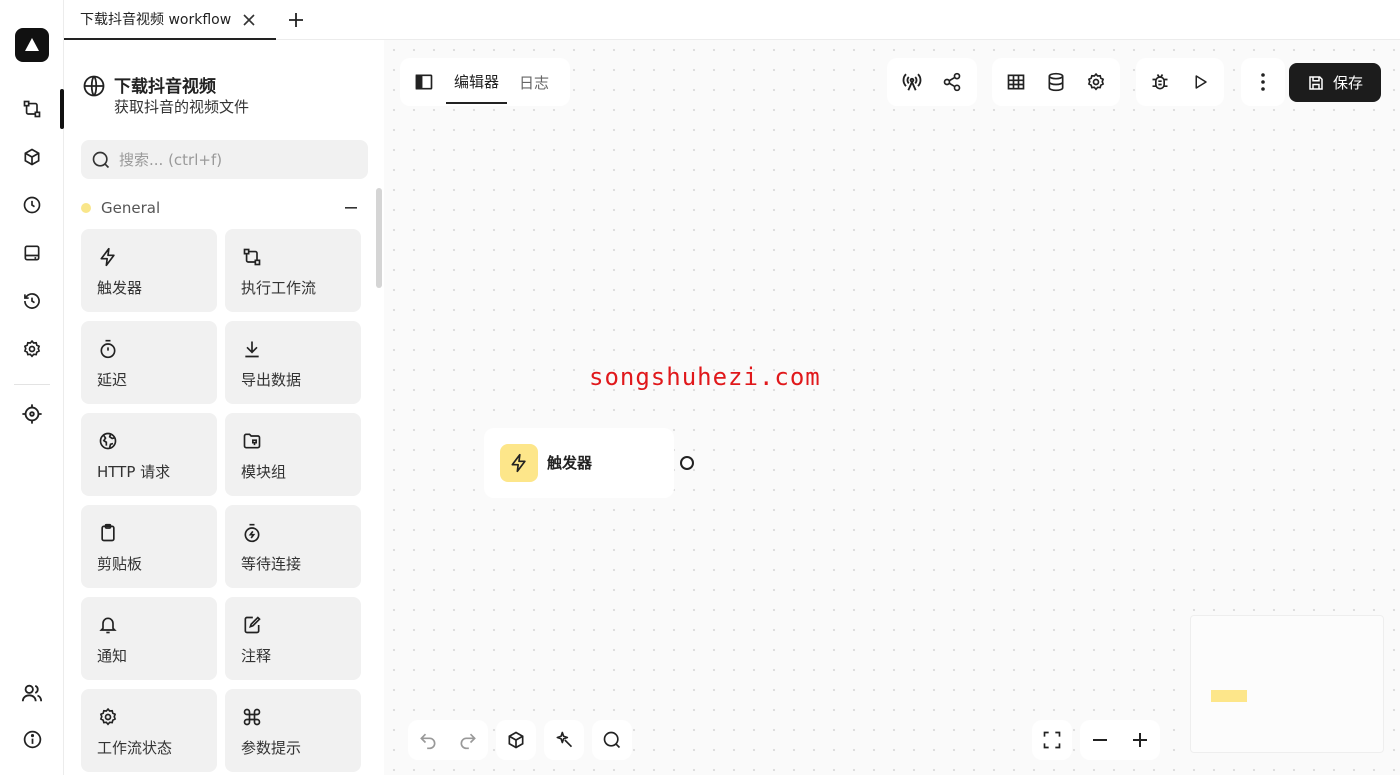  Describe the element at coordinates (252, 257) in the screenshot. I see `workflow-icon` at that location.